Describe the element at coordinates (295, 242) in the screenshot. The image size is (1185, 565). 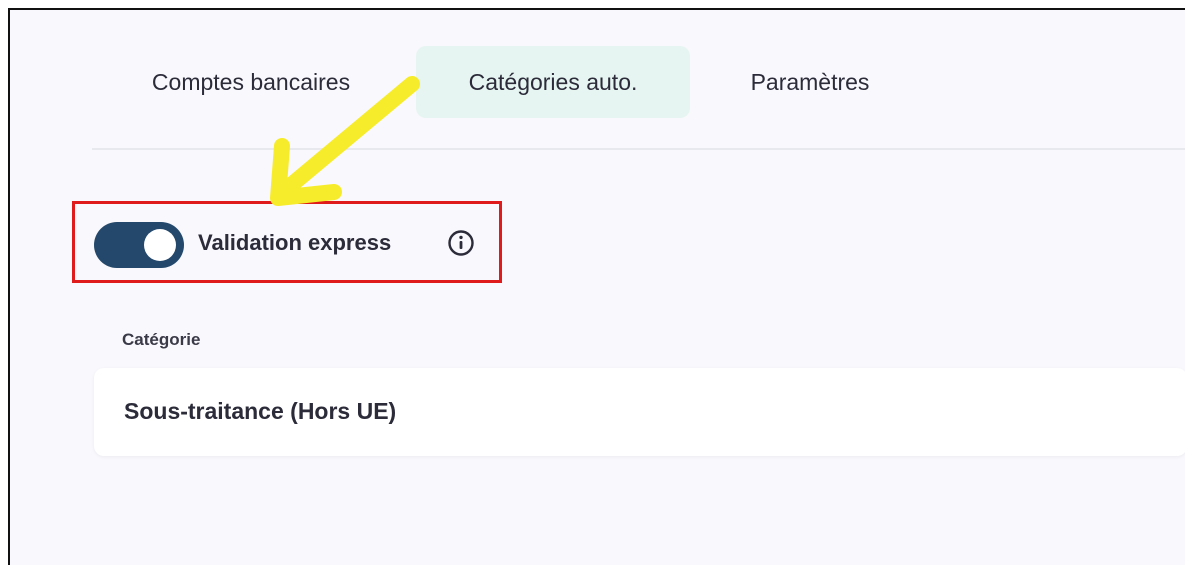
I see `validation-express-label: Validation express` at that location.